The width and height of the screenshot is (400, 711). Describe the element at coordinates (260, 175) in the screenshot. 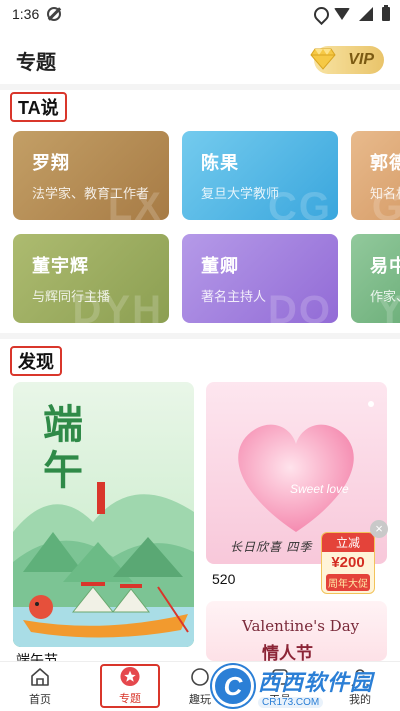

I see `person-card-chenguo: 陈果 复旦大学教师 CG` at that location.